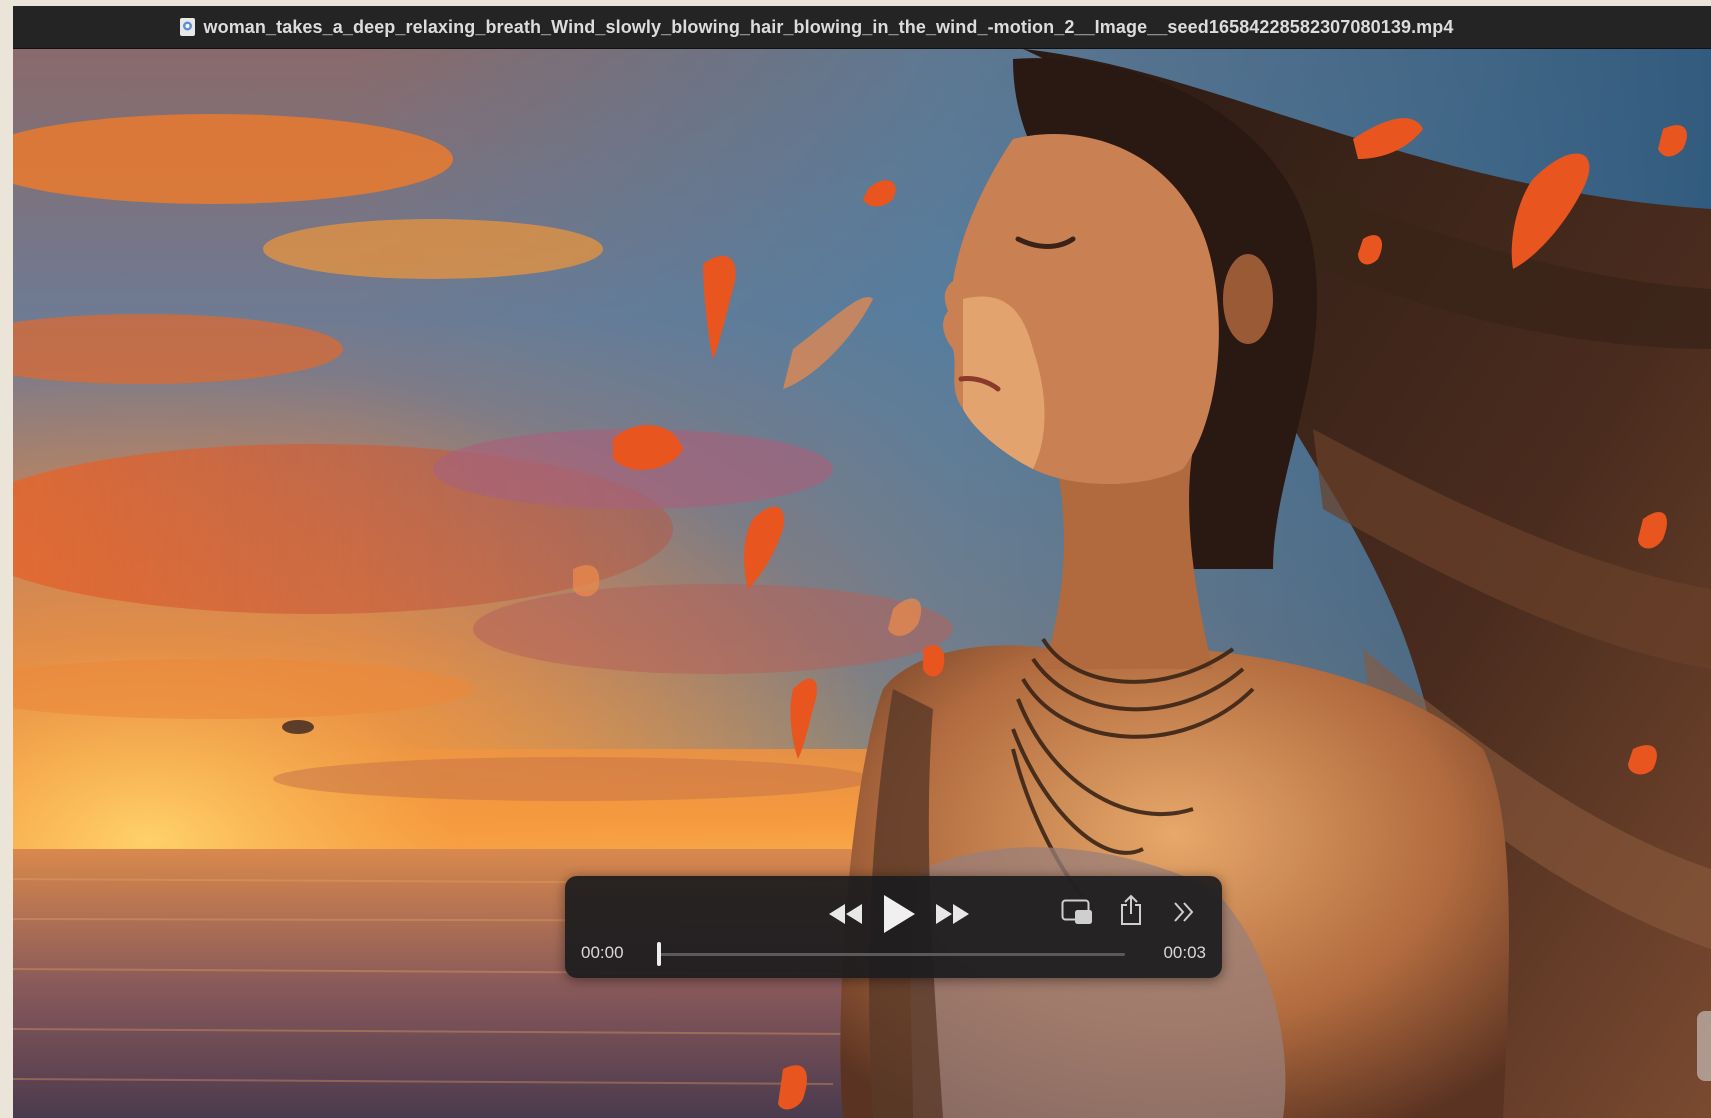 Image resolution: width=1711 pixels, height=1118 pixels. I want to click on picture-in-picture-icon, so click(1076, 911).